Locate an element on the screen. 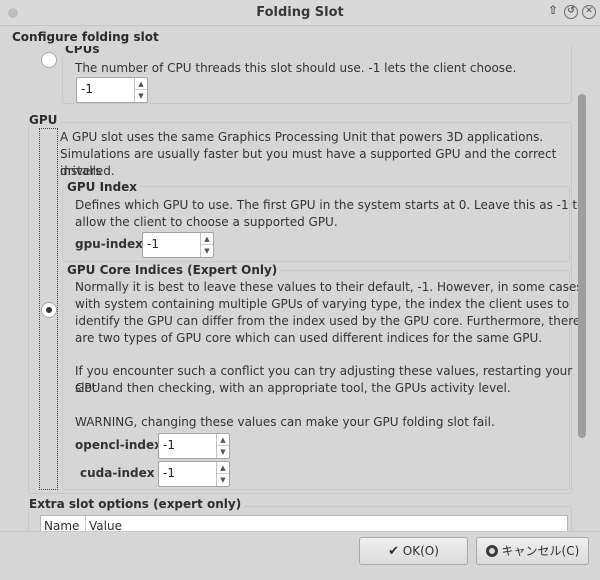 The height and width of the screenshot is (580, 600). ok-button-label: OK(O) is located at coordinates (420, 551).